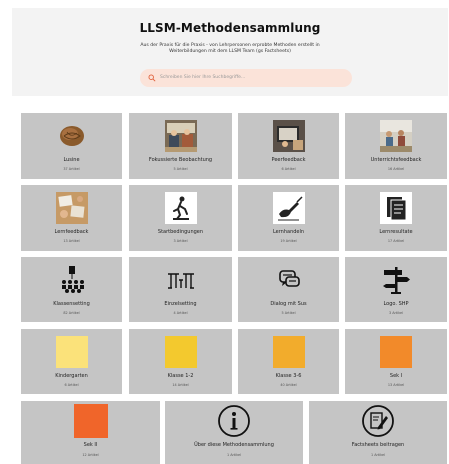  I want to click on tile-label: Factsheets beitragen, so click(378, 445).